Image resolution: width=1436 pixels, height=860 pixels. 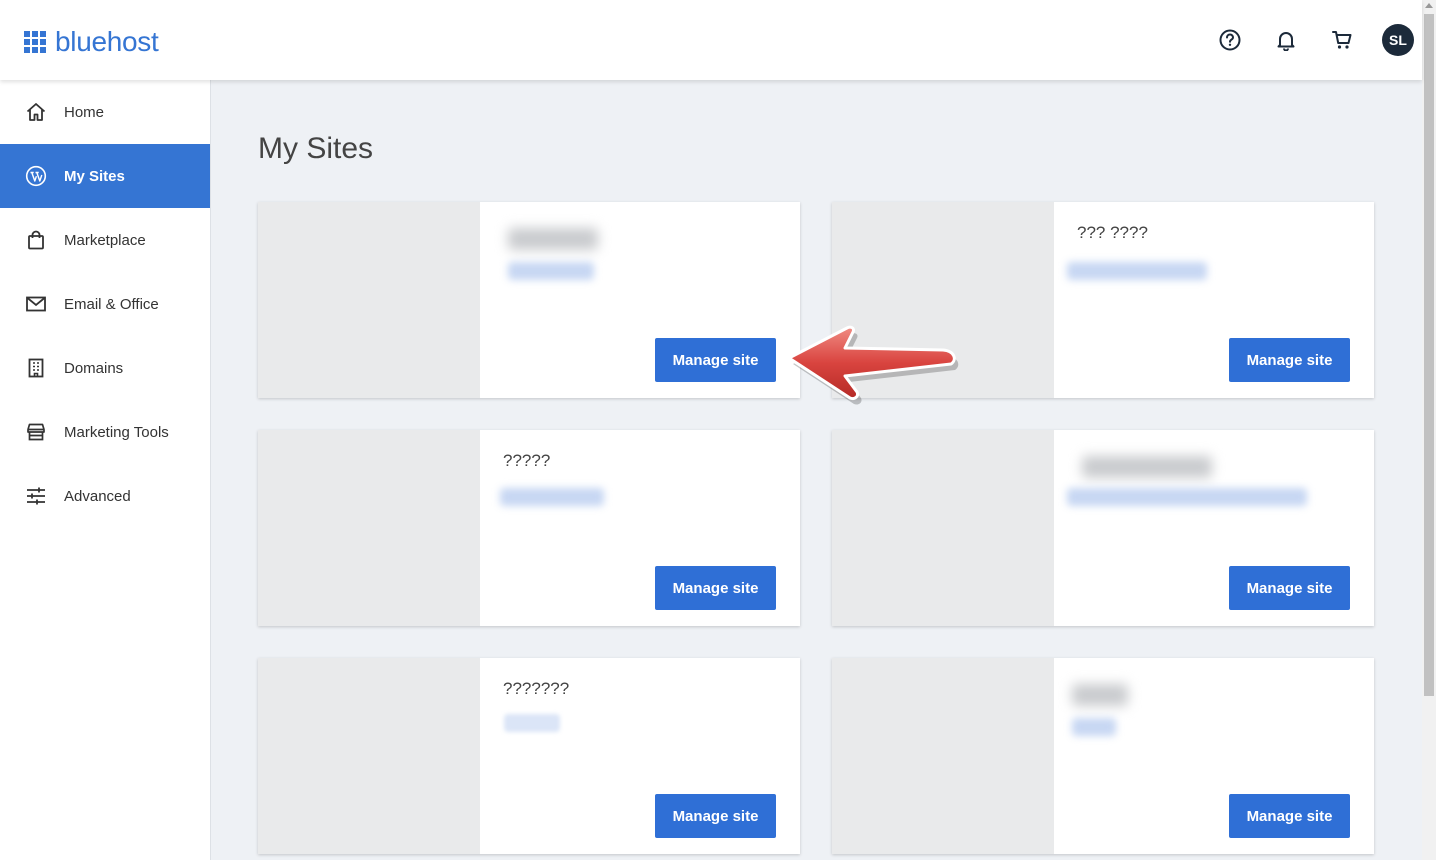 I want to click on scrollbar-thumb, so click(x=1429, y=355).